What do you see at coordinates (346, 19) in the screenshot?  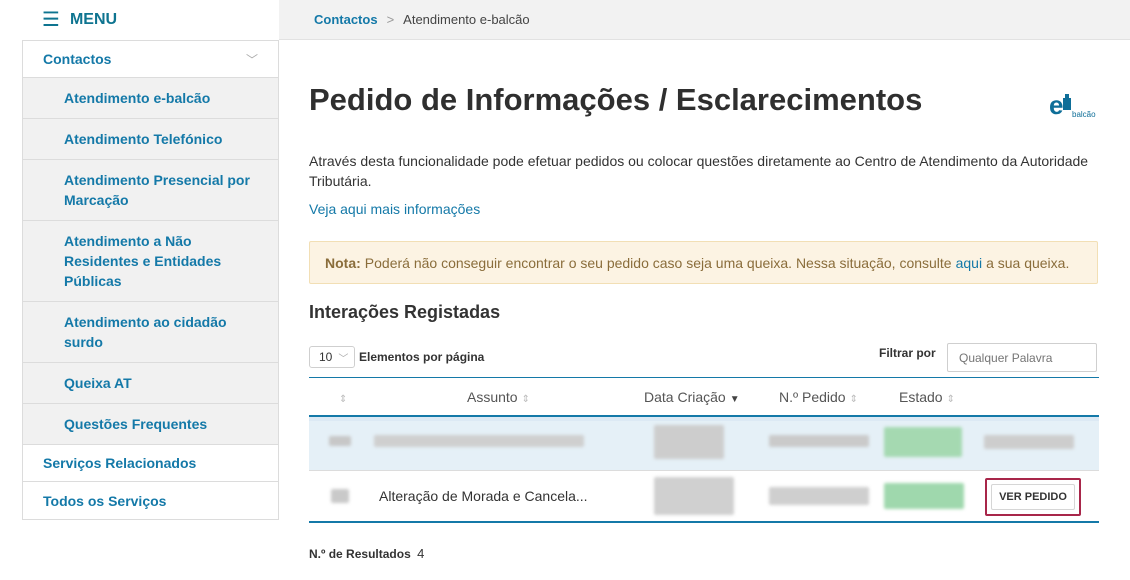 I see `breadcrumb-link-contactos: Contactos` at bounding box center [346, 19].